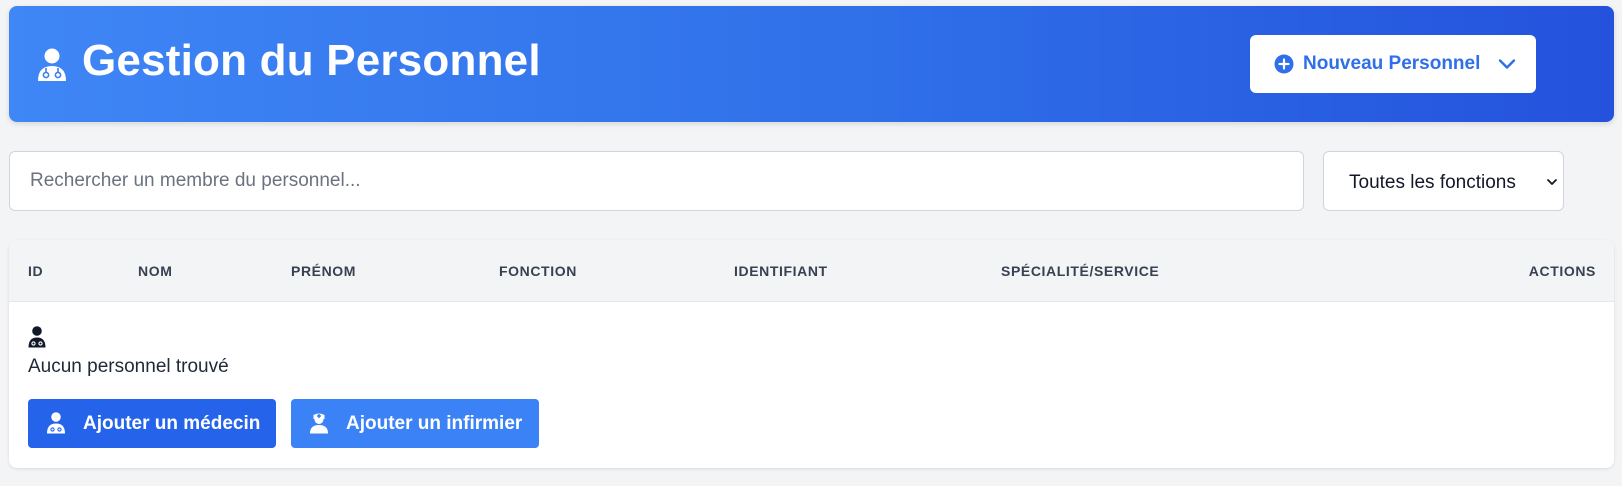  What do you see at coordinates (35, 271) in the screenshot?
I see `column-header-id: ID` at bounding box center [35, 271].